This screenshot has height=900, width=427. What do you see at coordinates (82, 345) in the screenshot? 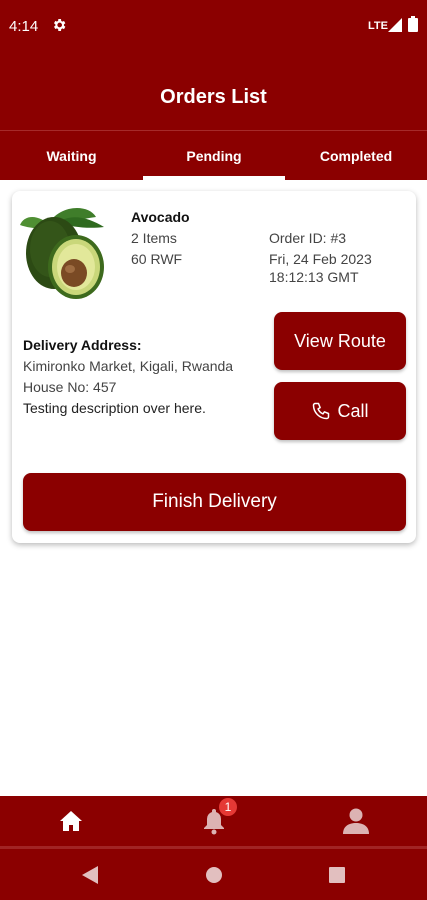
I see `delivery-address-label: Delivery Address:` at bounding box center [82, 345].